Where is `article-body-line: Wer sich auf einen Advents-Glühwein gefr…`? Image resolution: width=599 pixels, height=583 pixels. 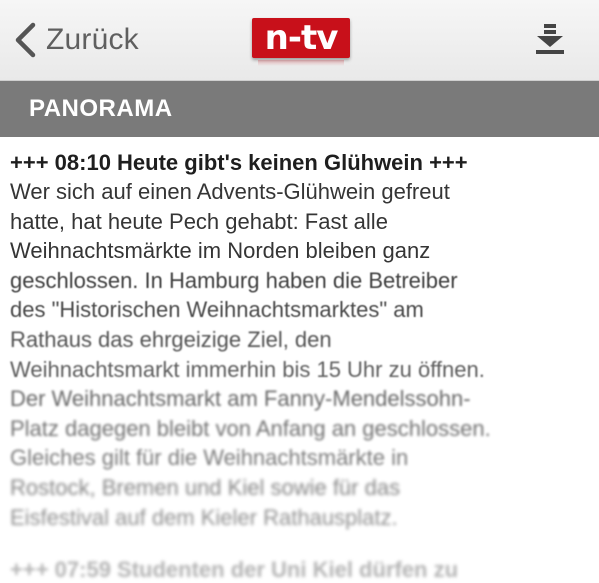 article-body-line: Wer sich auf einen Advents-Glühwein gefr… is located at coordinates (230, 191).